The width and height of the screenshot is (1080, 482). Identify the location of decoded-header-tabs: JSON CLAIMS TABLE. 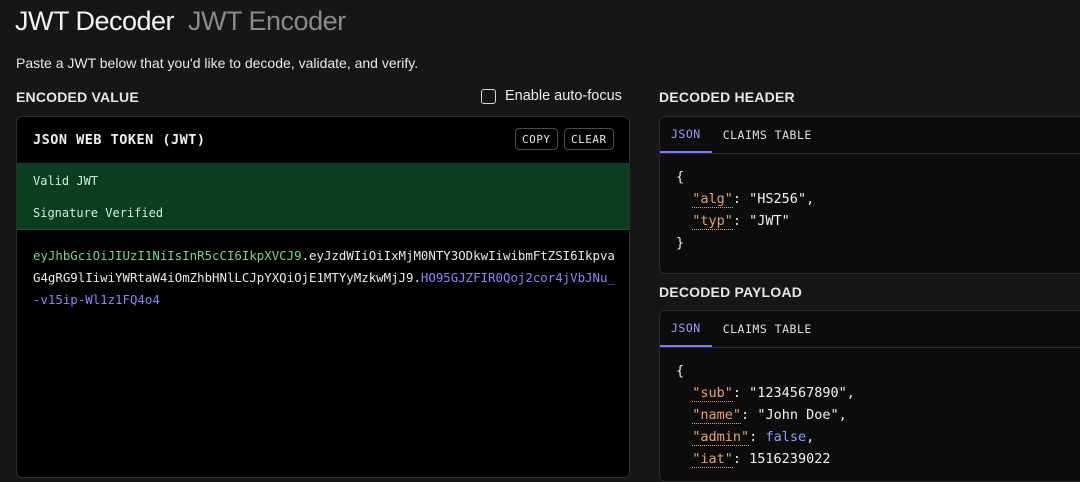
(870, 135).